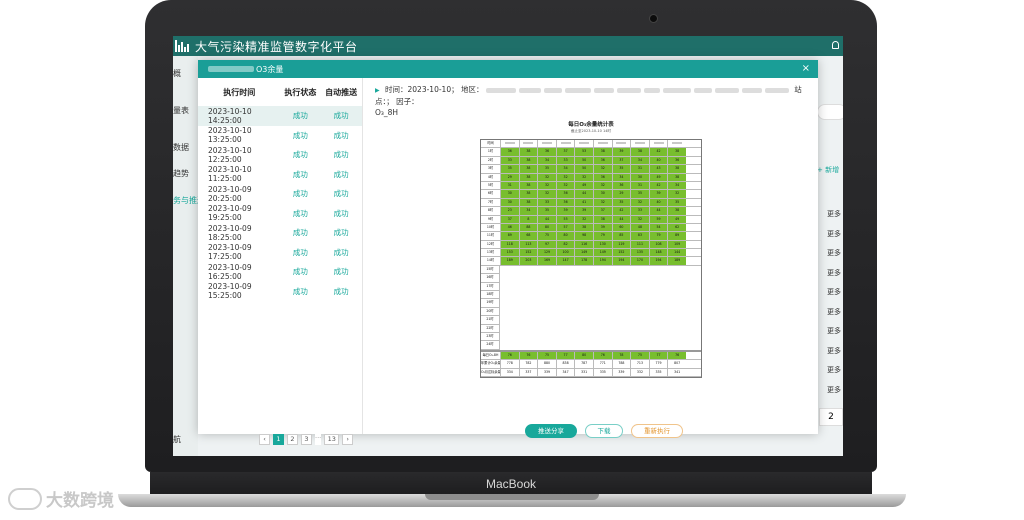 This screenshot has height=520, width=1024. I want to click on row-time: 2023-10-09 20:25:00, so click(230, 193).